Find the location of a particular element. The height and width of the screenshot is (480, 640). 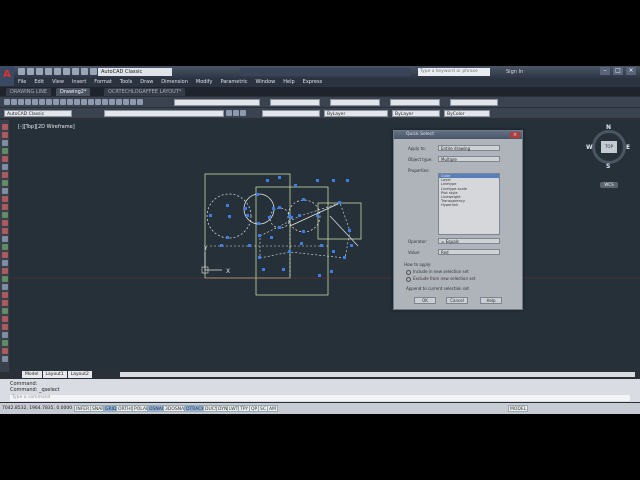

include-radio: Include in new selection set is located at coordinates (437, 272).